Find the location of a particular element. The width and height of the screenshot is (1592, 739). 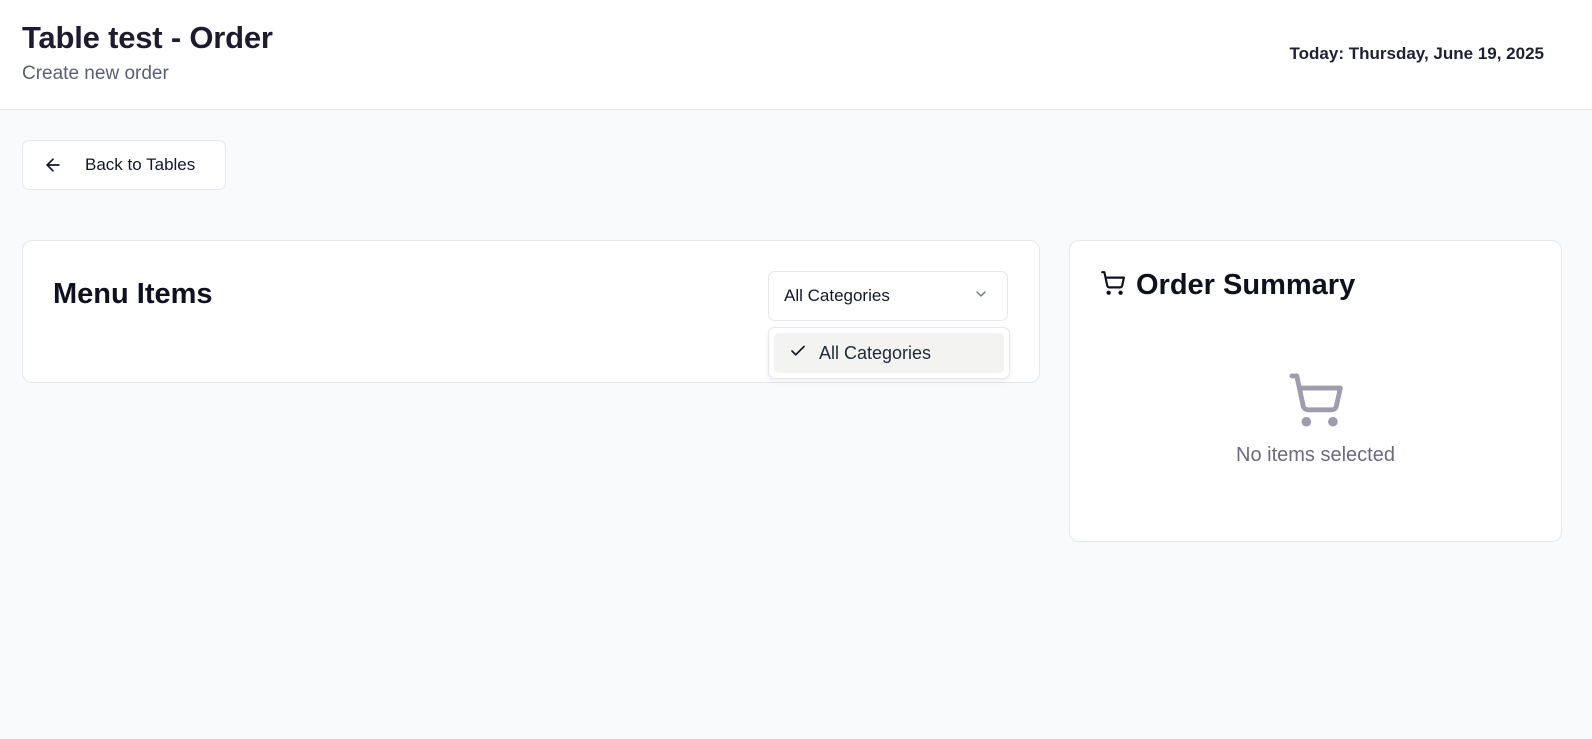

back-to-tables-button: Back to Tables is located at coordinates (124, 165).